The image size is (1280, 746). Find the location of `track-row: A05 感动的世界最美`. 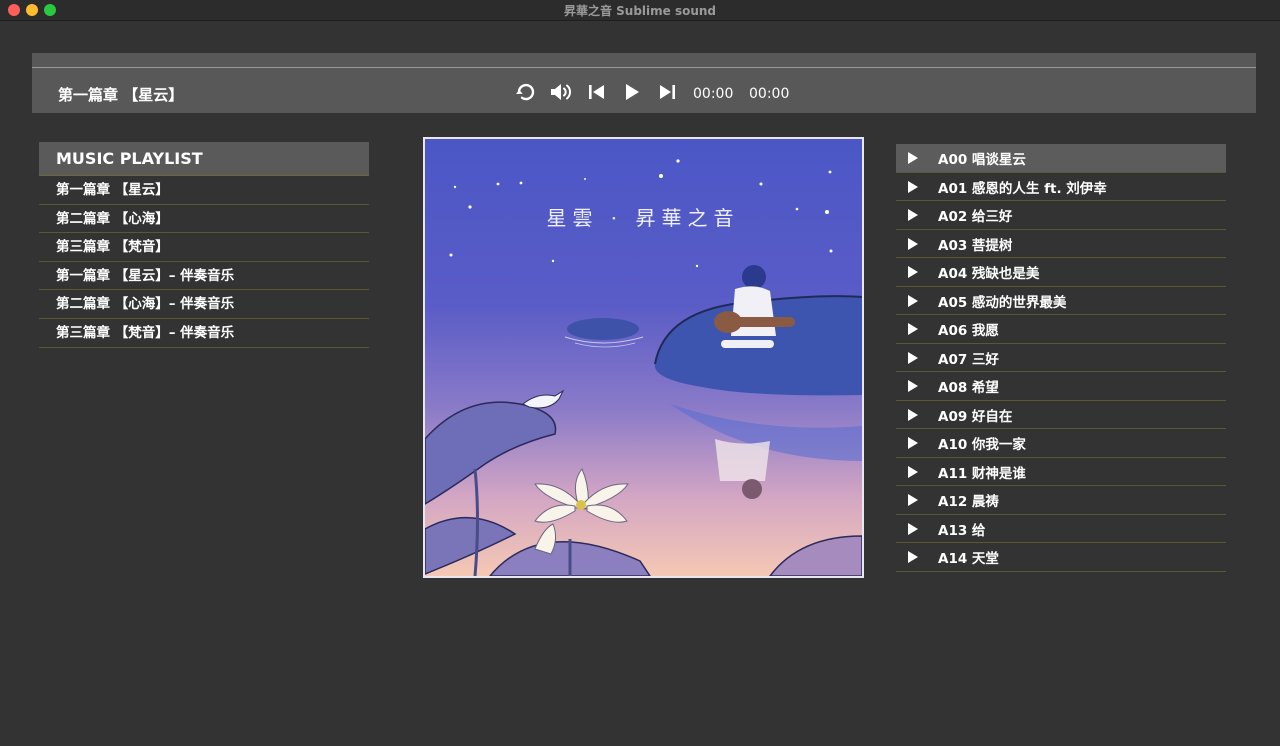

track-row: A05 感动的世界最美 is located at coordinates (1061, 301).